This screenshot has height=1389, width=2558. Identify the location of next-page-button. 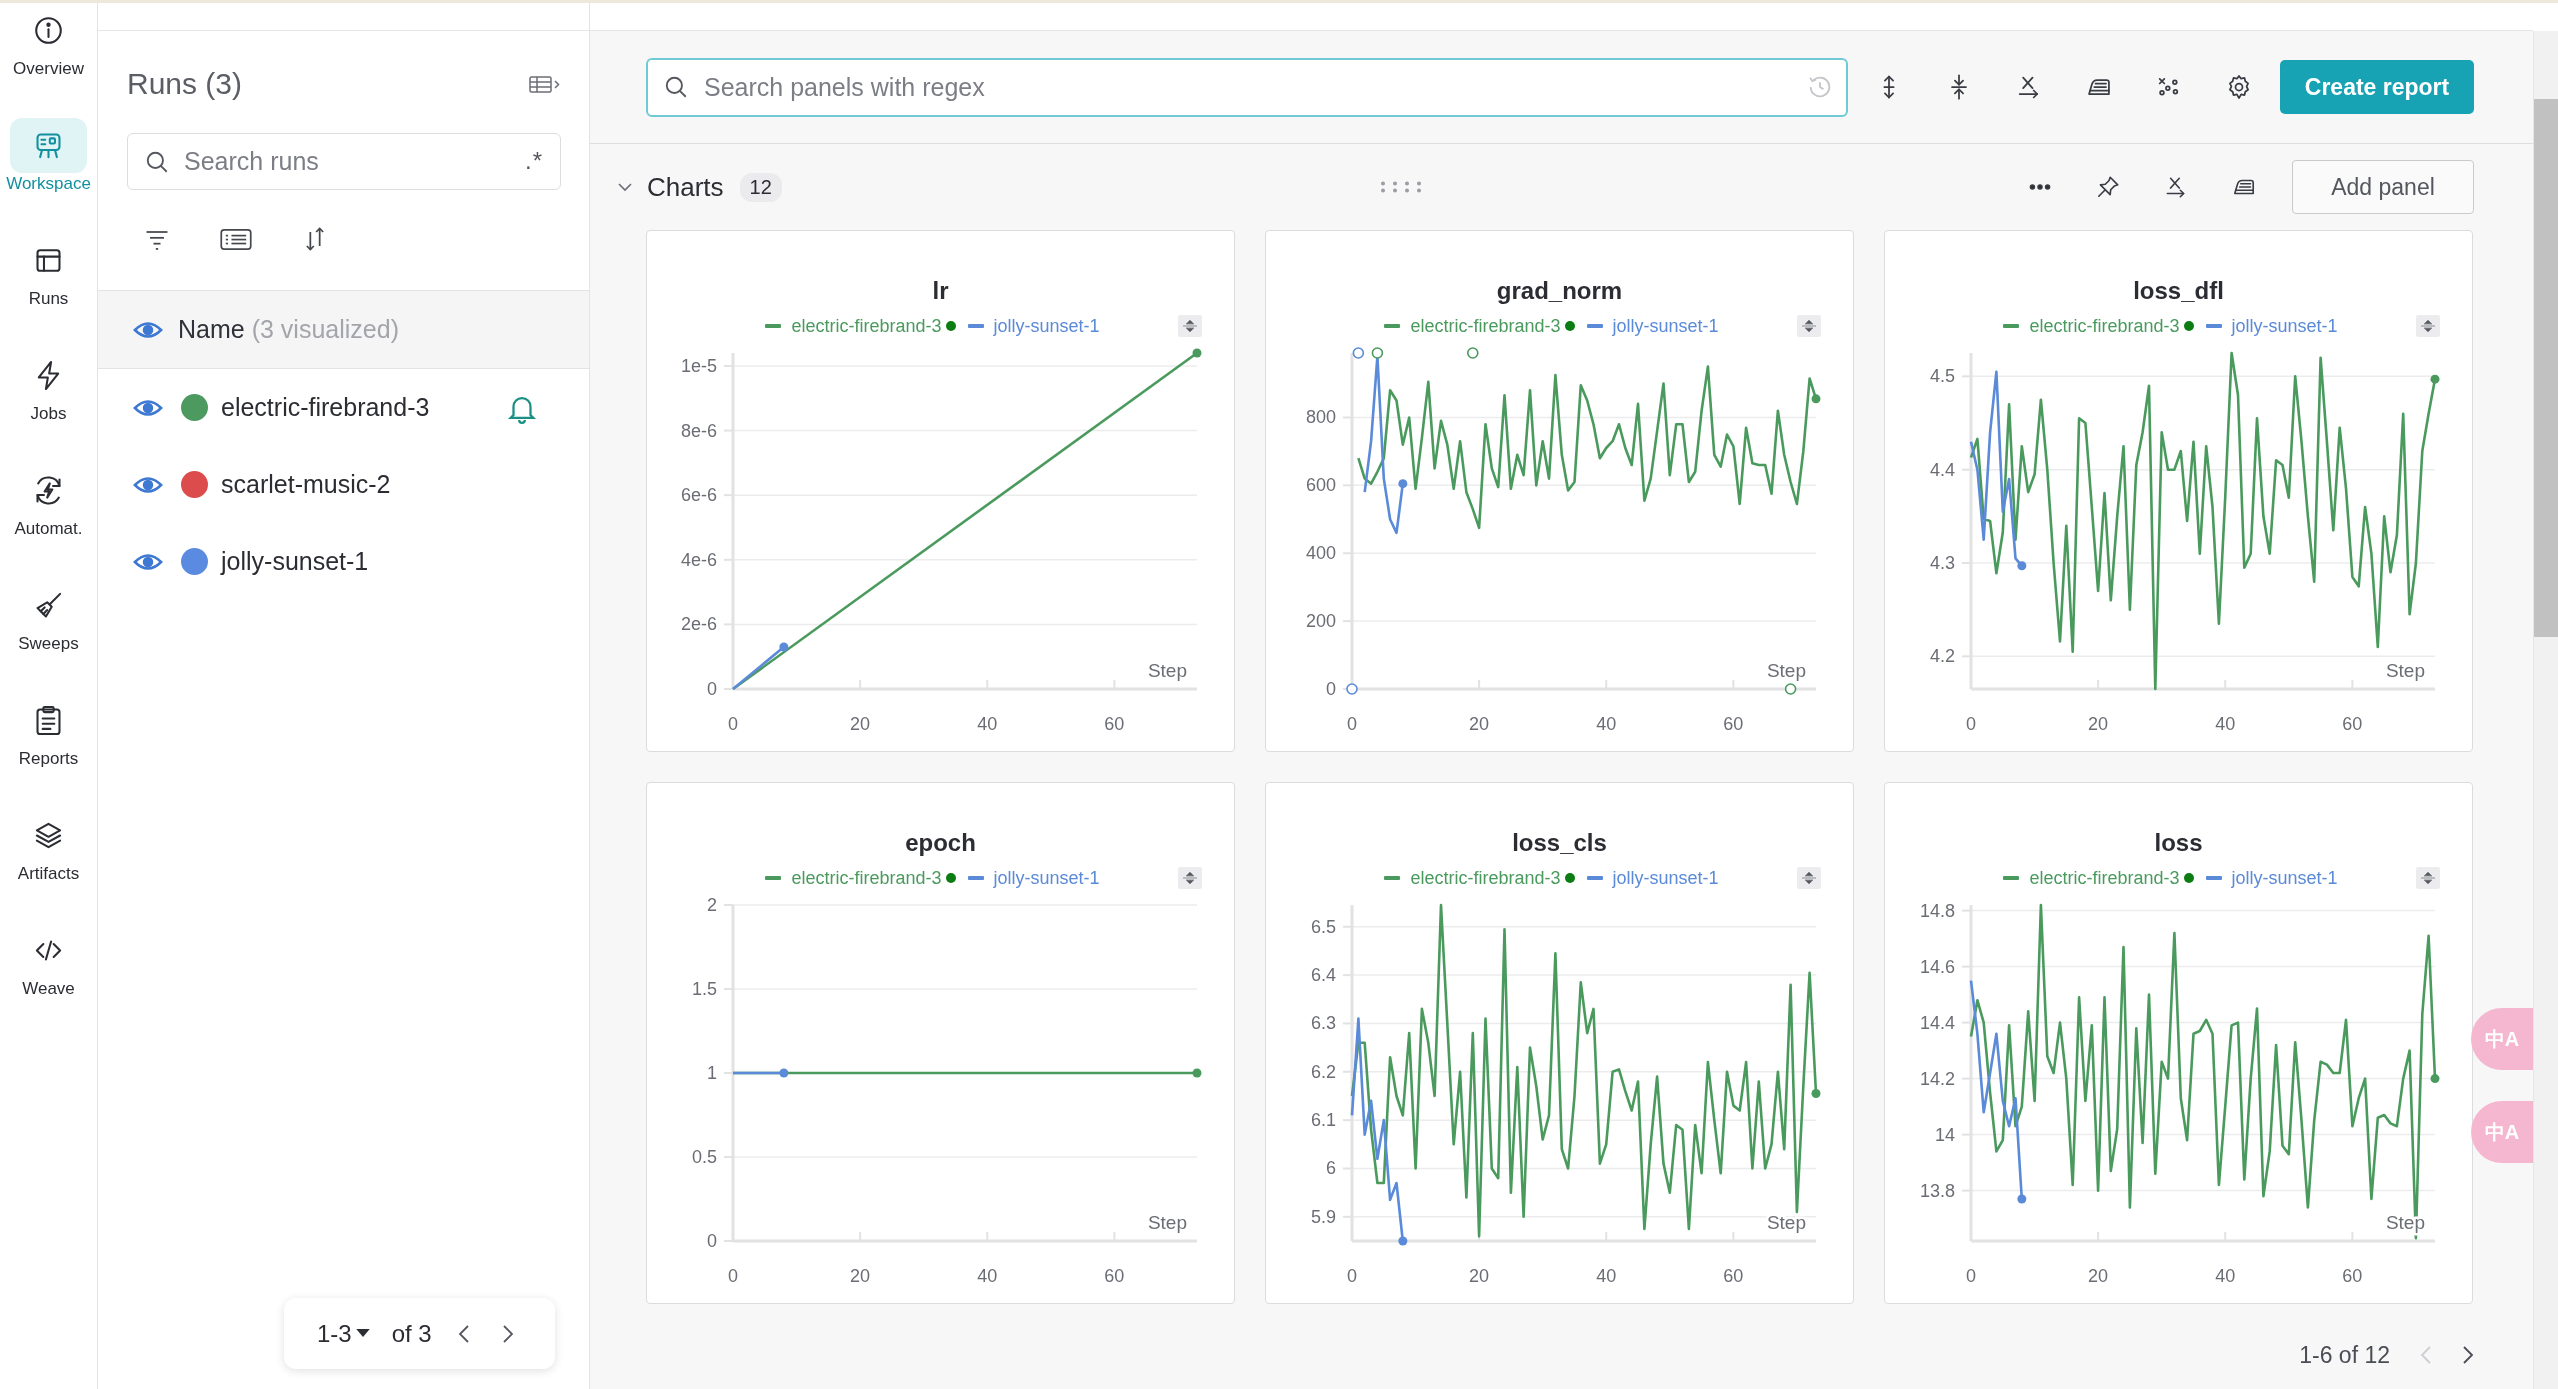
(2468, 1355).